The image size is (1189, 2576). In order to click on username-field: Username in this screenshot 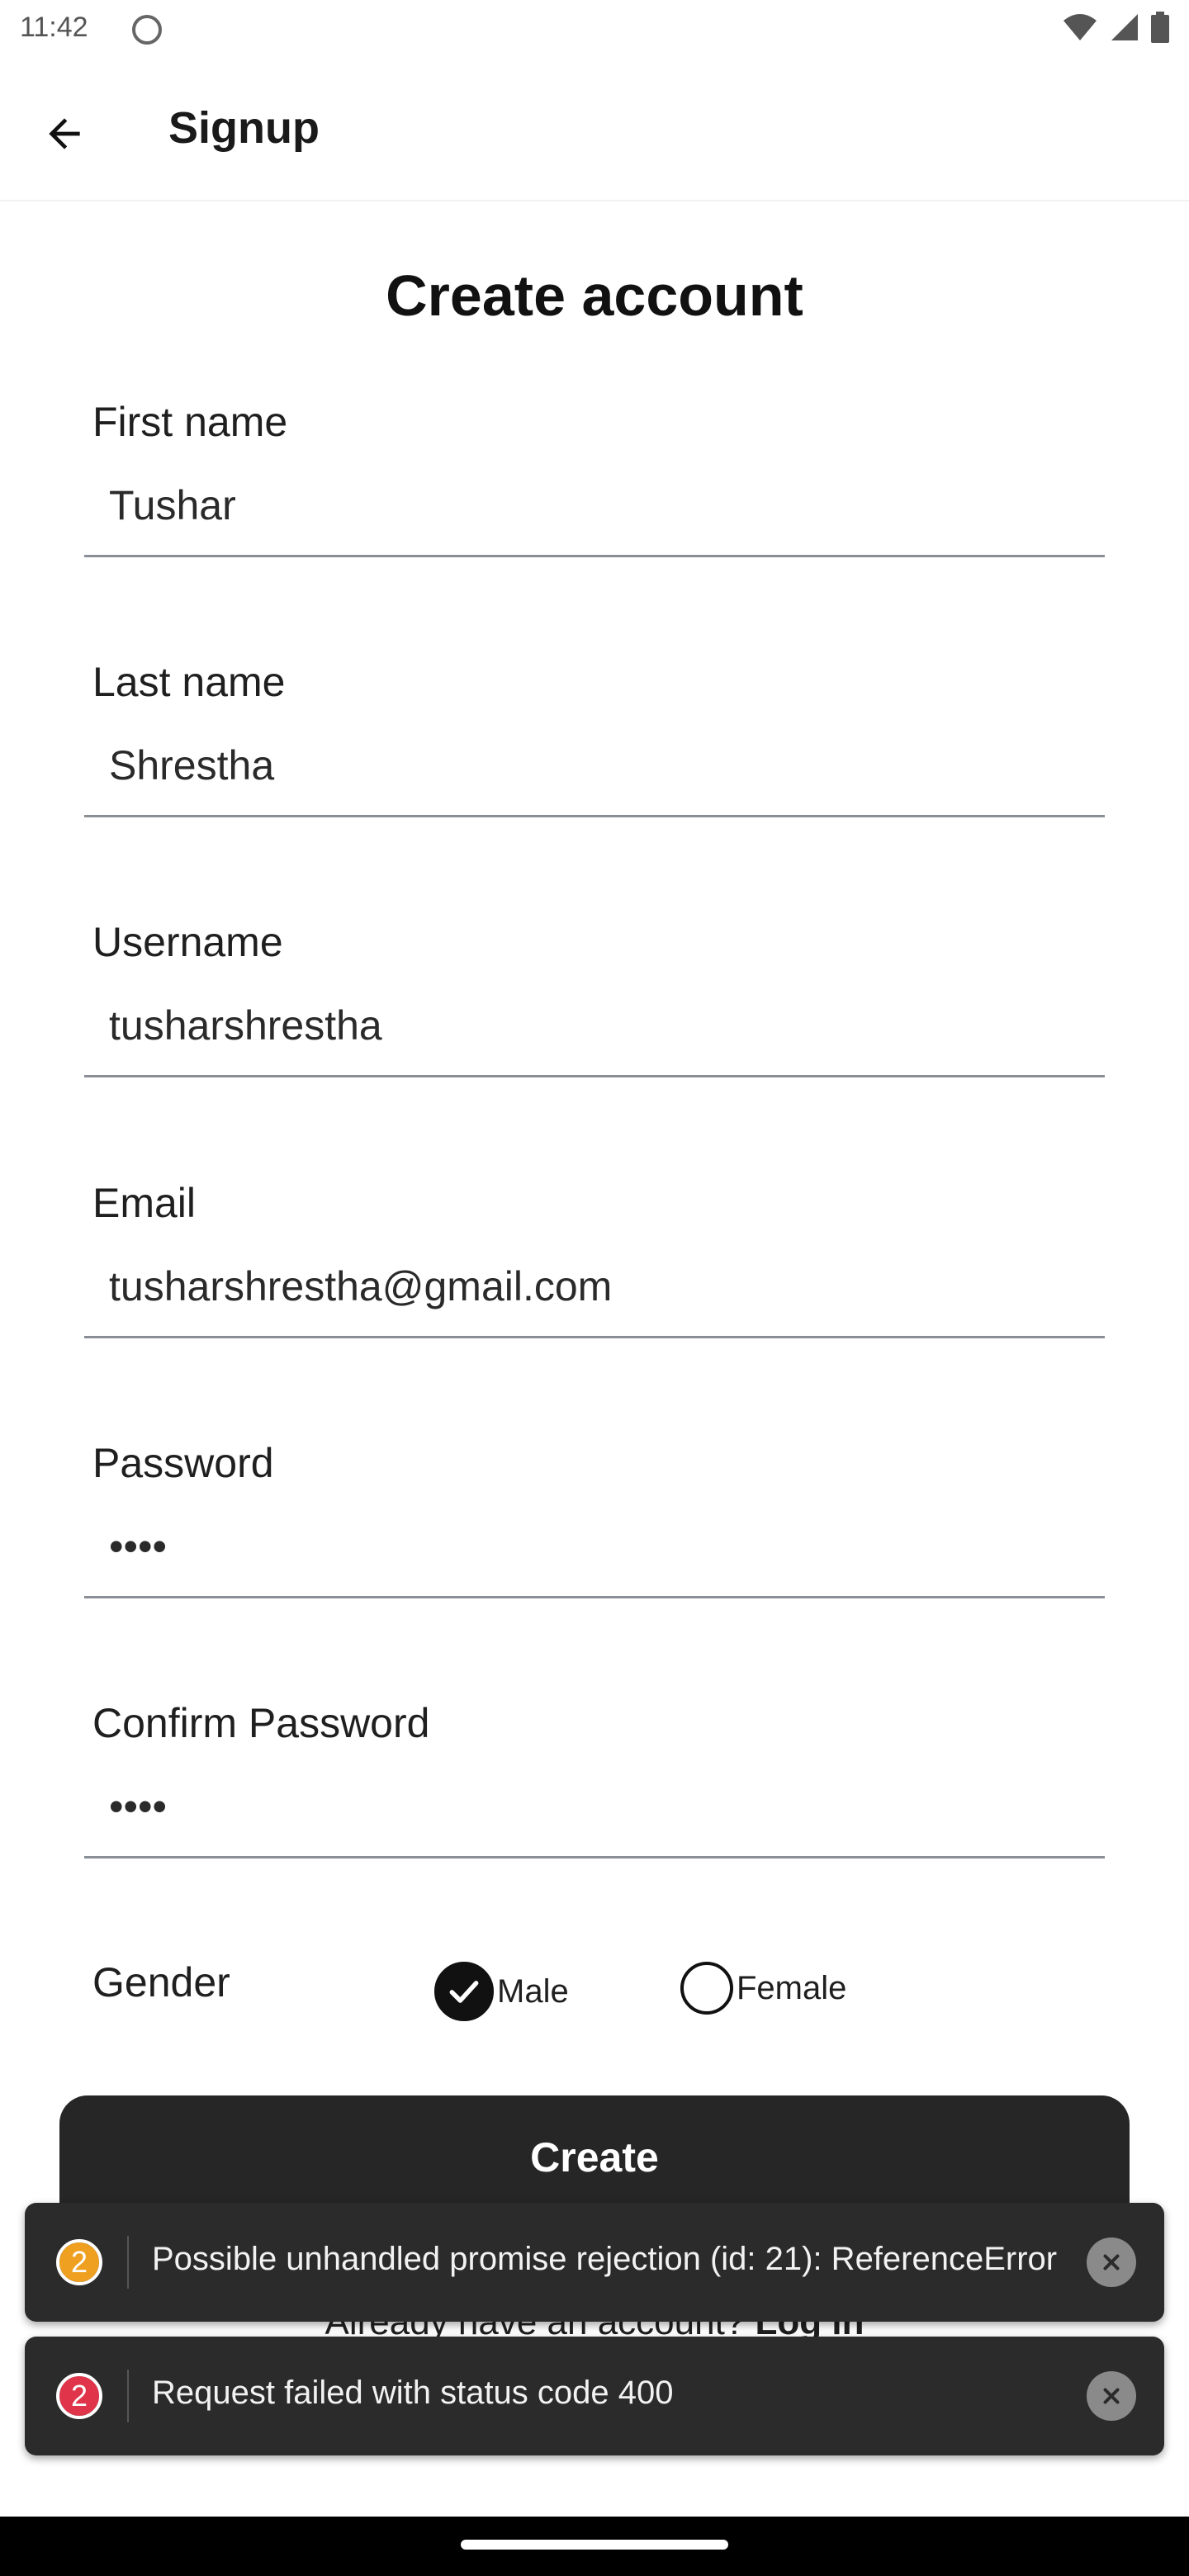, I will do `click(594, 1025)`.